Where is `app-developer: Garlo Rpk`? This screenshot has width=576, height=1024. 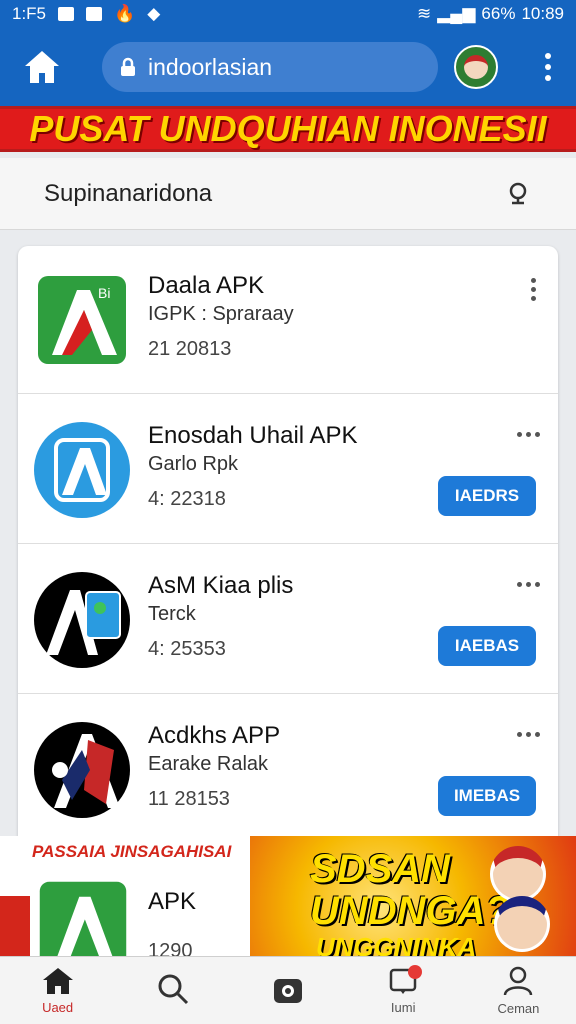 app-developer: Garlo Rpk is located at coordinates (193, 464).